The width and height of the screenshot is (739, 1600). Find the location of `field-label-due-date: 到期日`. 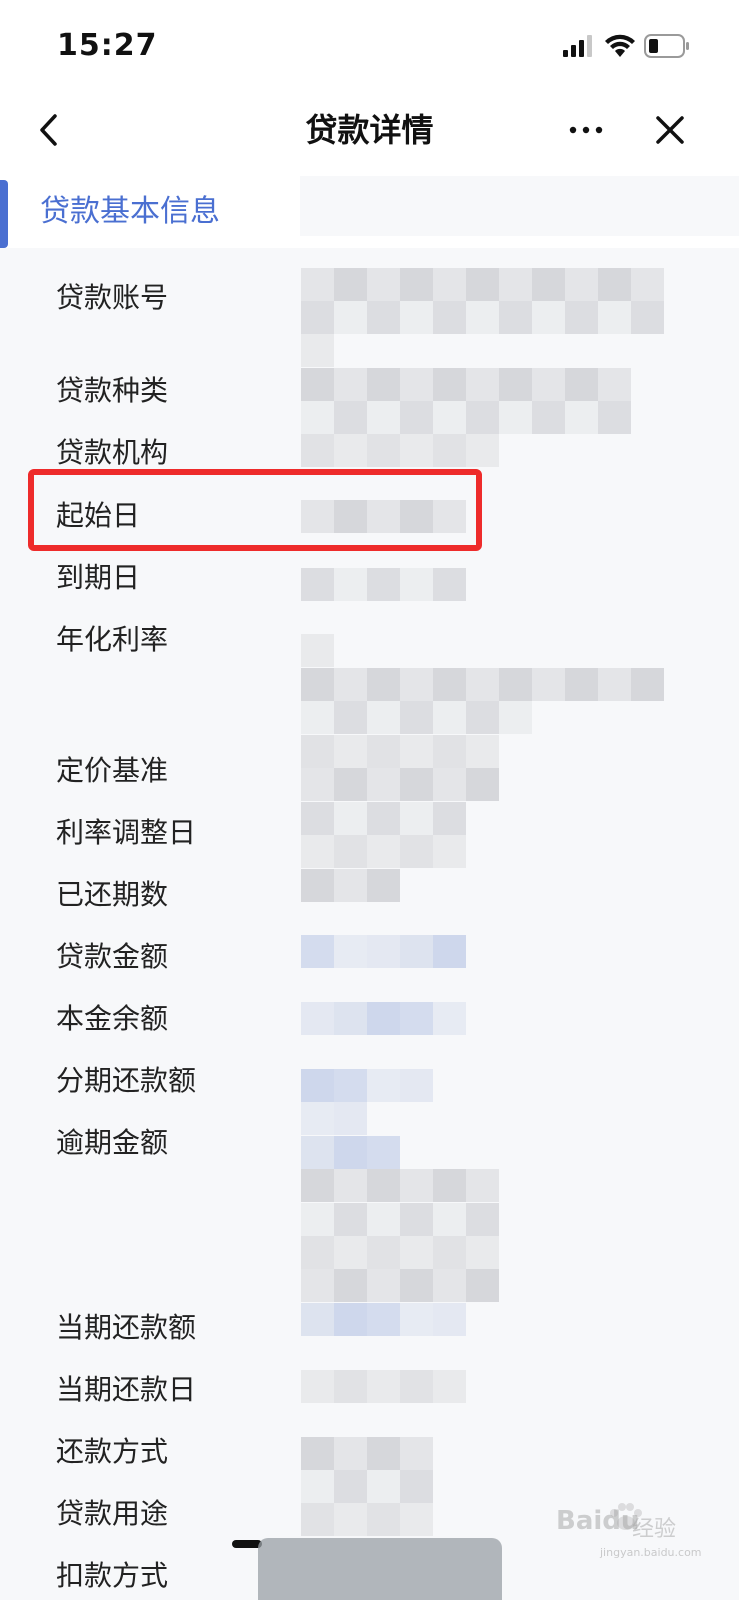

field-label-due-date: 到期日 is located at coordinates (98, 577).